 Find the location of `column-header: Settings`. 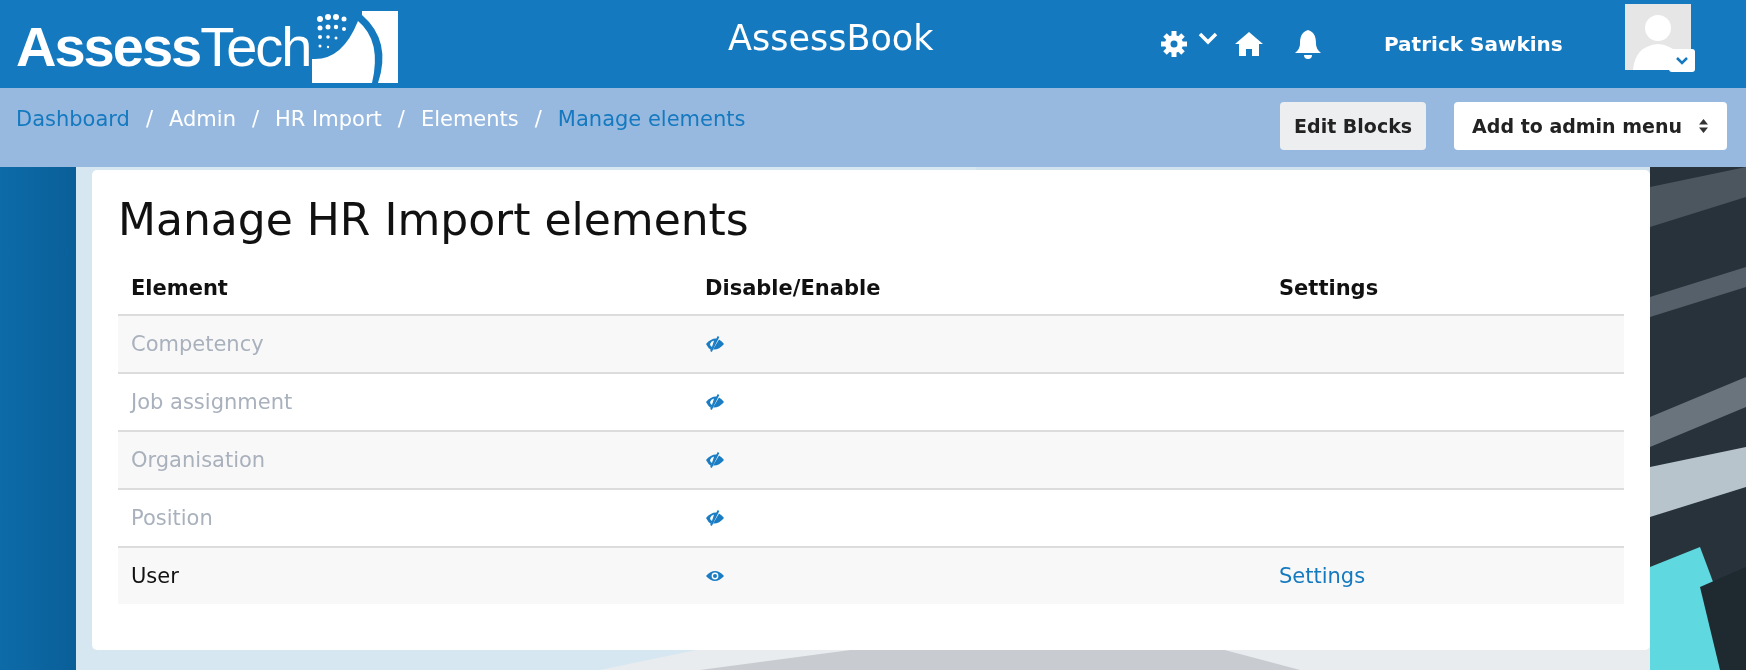

column-header: Settings is located at coordinates (1329, 288).